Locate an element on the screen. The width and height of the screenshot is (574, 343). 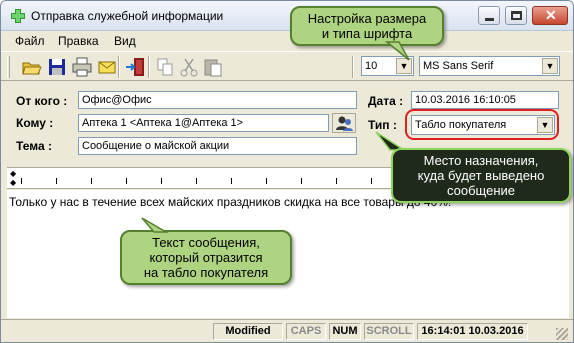
paste-icon is located at coordinates (213, 68).